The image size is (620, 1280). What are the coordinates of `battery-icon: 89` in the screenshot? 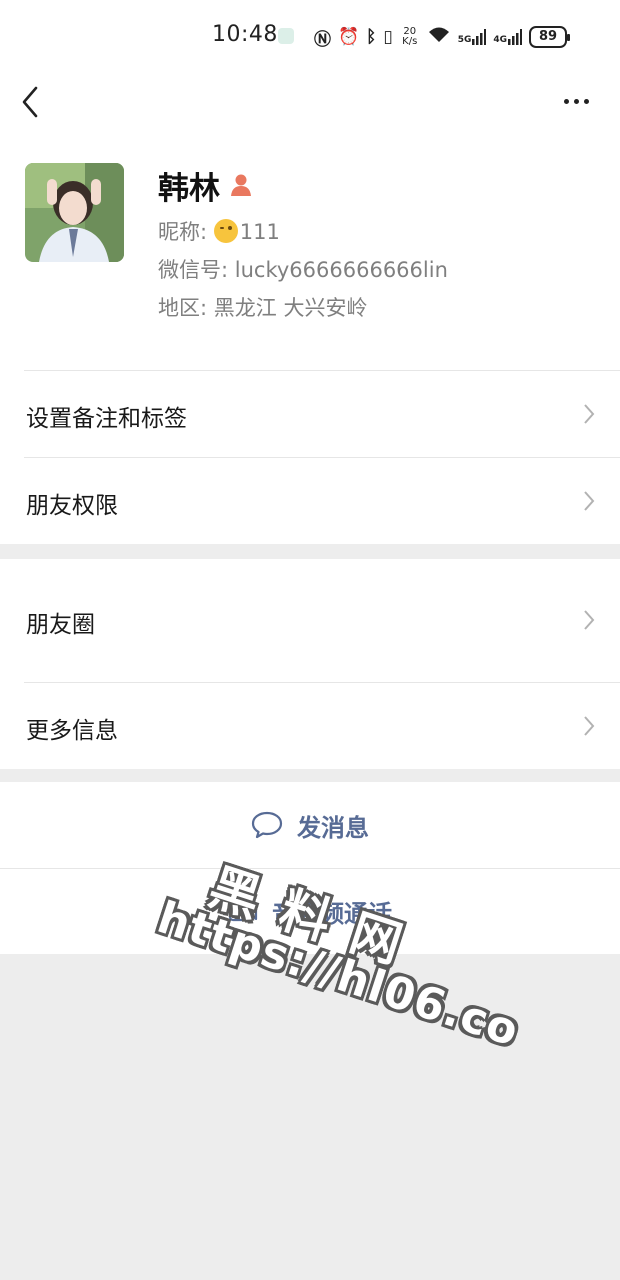 It's located at (550, 37).